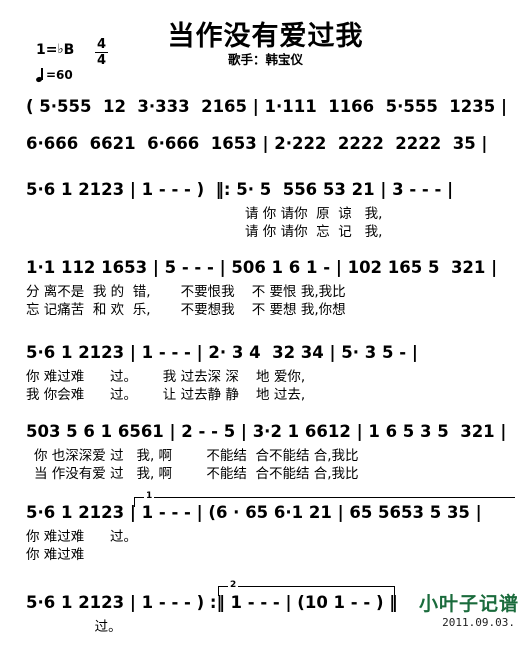 The height and width of the screenshot is (651, 531). What do you see at coordinates (166, 377) in the screenshot?
I see `lyric-row-verse1: 你 难过难 过。 我 过去深 深 地 爱你,` at bounding box center [166, 377].